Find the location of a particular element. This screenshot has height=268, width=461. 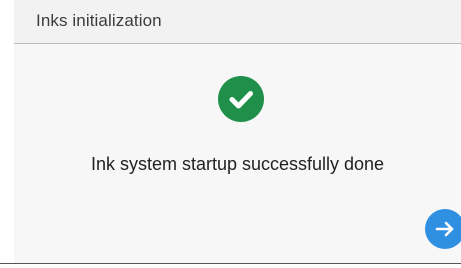

status-message: Ink system startup successfully done is located at coordinates (237, 164).